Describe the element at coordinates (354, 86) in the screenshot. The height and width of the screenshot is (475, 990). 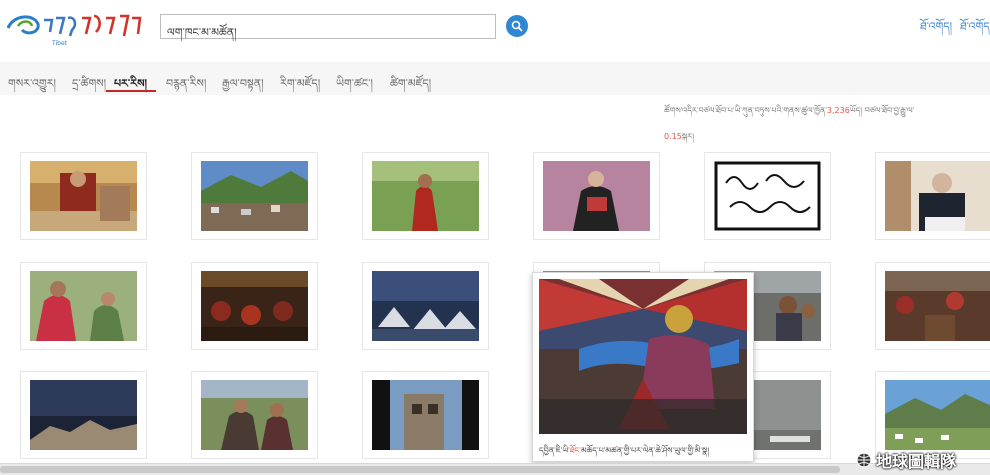
I see `nav-item-documents: ཡིག་ཚང་།` at that location.